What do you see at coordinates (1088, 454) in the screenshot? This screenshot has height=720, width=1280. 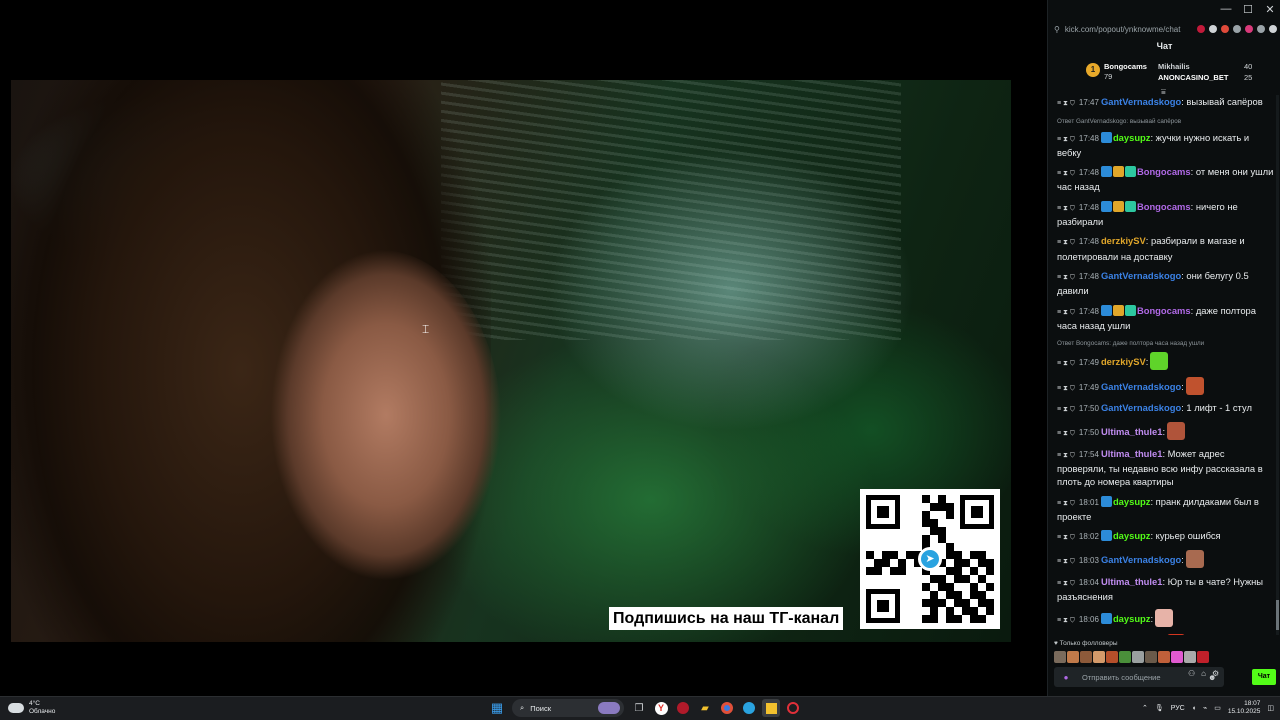 I see `message-time: 17:54` at bounding box center [1088, 454].